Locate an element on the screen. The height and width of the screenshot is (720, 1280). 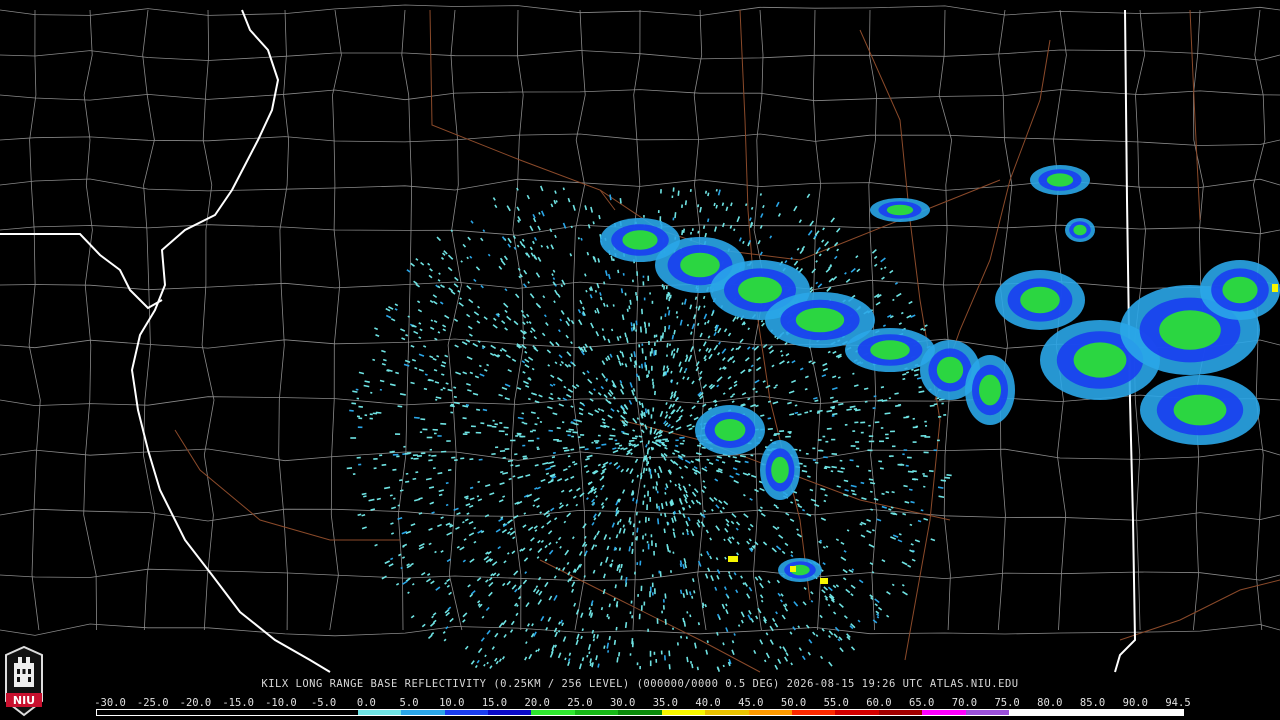
scale-label: -30.0 is located at coordinates (110, 703).